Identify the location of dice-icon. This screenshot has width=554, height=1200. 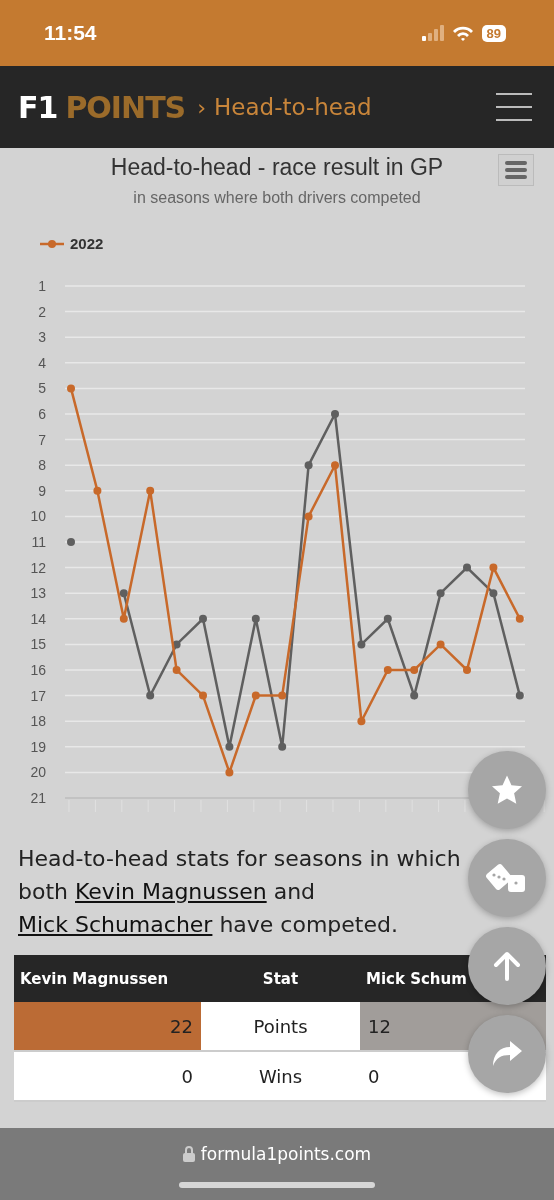
(507, 878).